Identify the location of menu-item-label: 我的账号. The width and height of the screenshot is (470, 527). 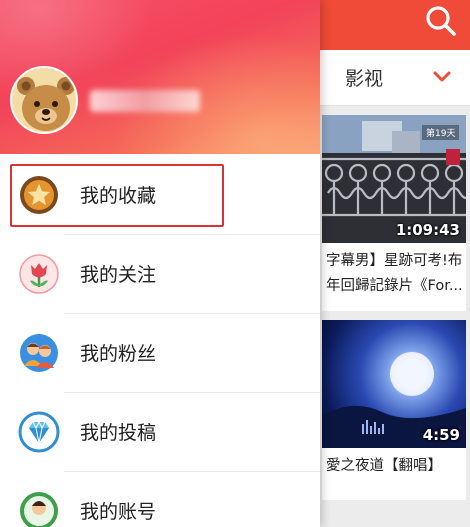
(118, 512).